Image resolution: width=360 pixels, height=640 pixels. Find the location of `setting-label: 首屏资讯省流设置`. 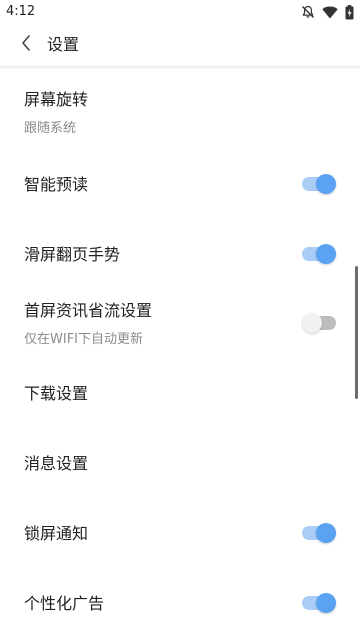

setting-label: 首屏资讯省流设置 is located at coordinates (88, 310).